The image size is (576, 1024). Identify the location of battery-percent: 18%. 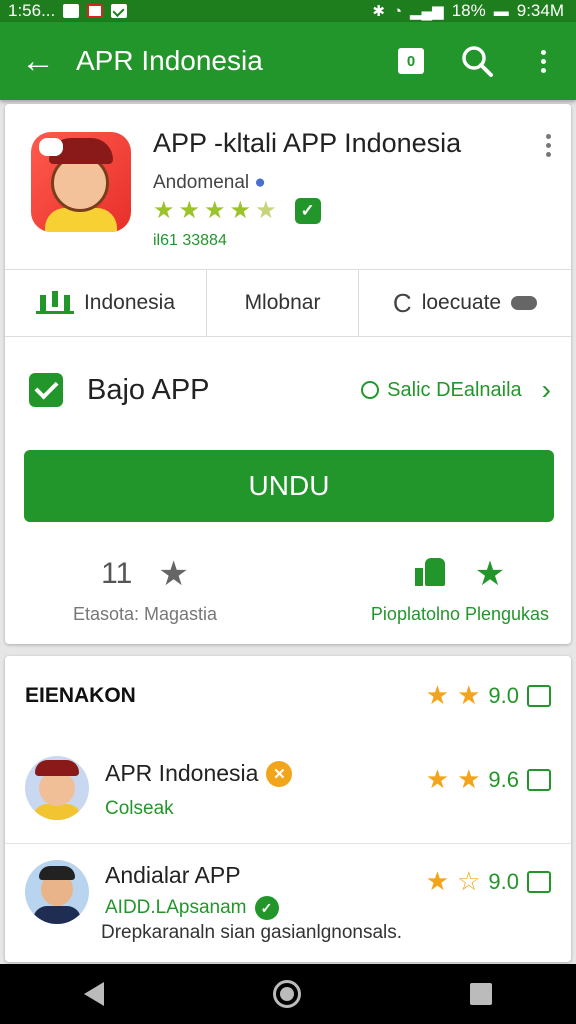
(468, 10).